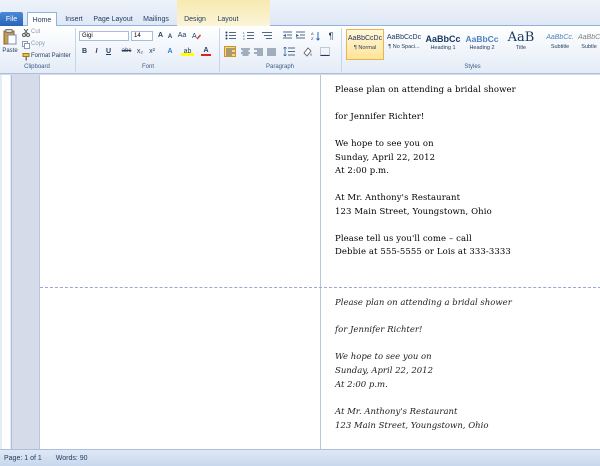 Image resolution: width=600 pixels, height=466 pixels. What do you see at coordinates (258, 51) in the screenshot?
I see `align-right-icon` at bounding box center [258, 51].